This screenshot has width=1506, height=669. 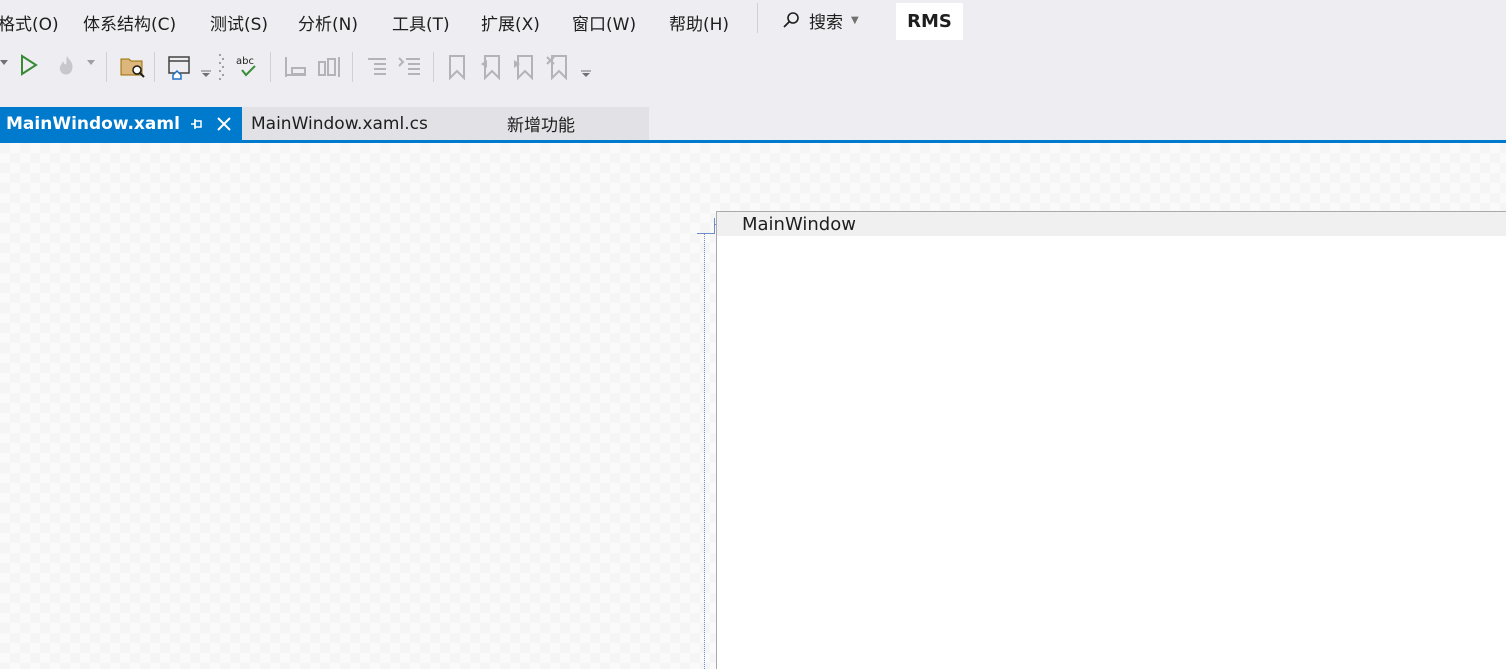 What do you see at coordinates (339, 123) in the screenshot?
I see `tab-label: MainWindow.xaml.cs` at bounding box center [339, 123].